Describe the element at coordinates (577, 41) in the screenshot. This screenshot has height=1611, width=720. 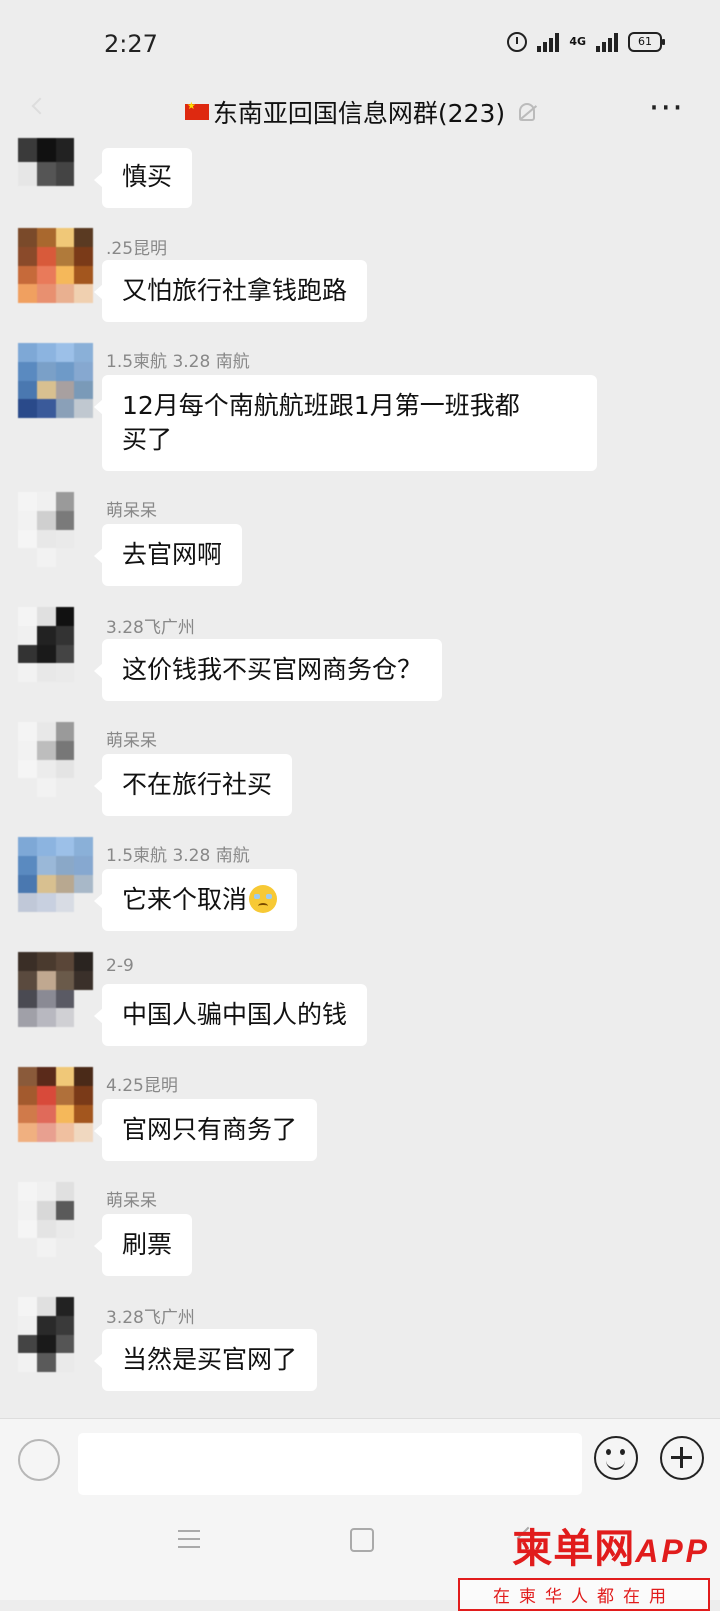
I see `network-type: 4G` at that location.